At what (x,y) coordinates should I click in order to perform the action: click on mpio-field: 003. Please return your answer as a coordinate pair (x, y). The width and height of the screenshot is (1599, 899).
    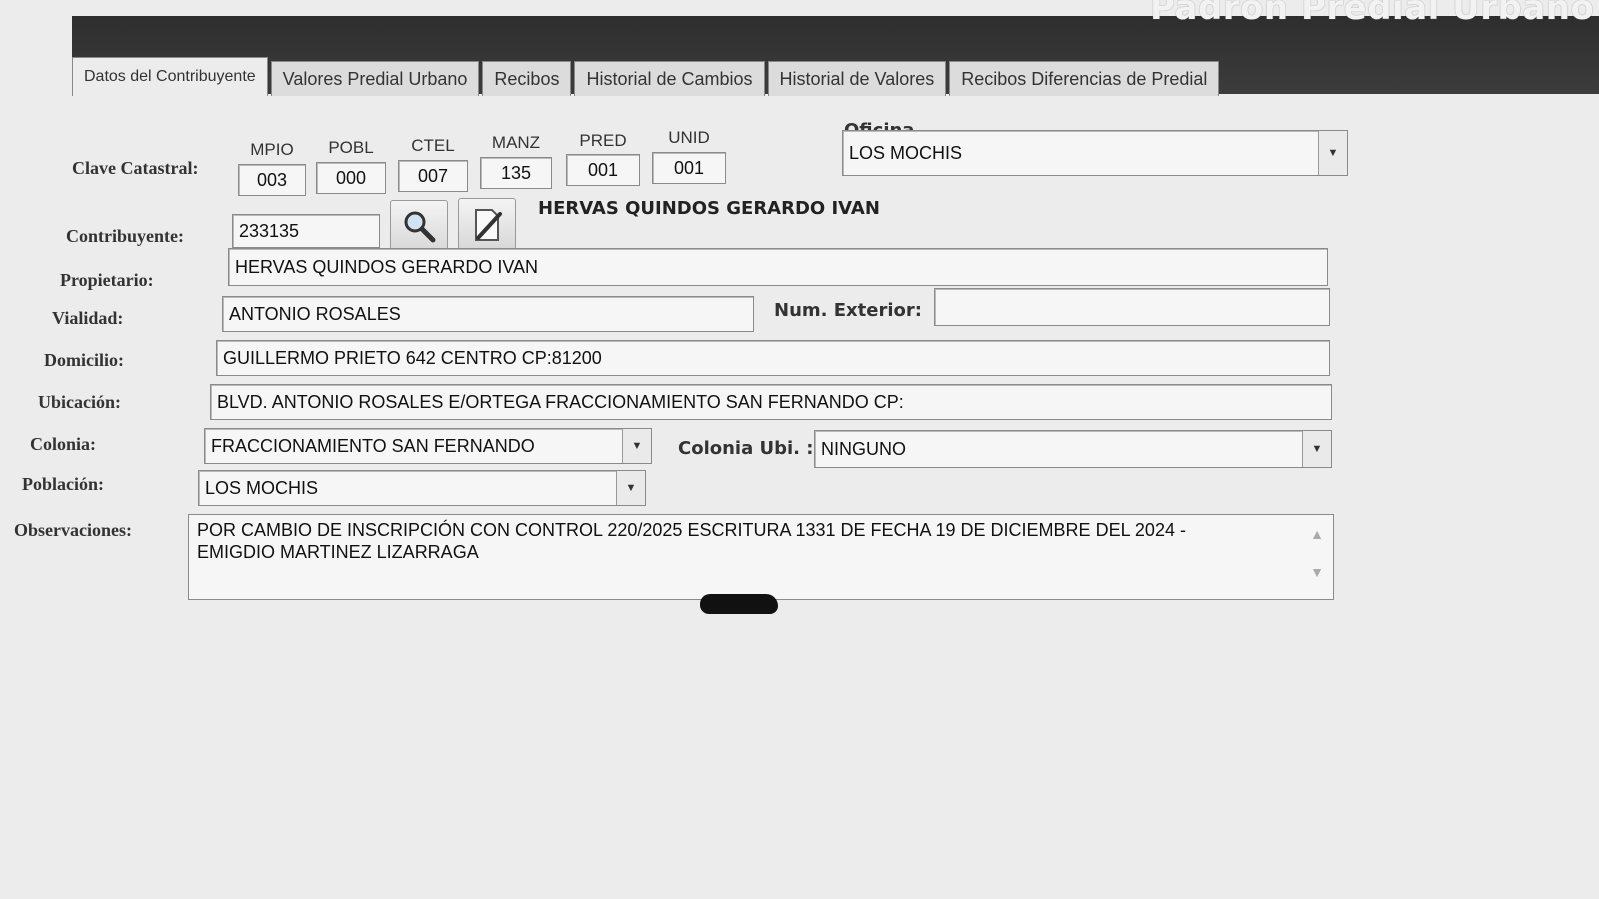
    Looking at the image, I should click on (272, 180).